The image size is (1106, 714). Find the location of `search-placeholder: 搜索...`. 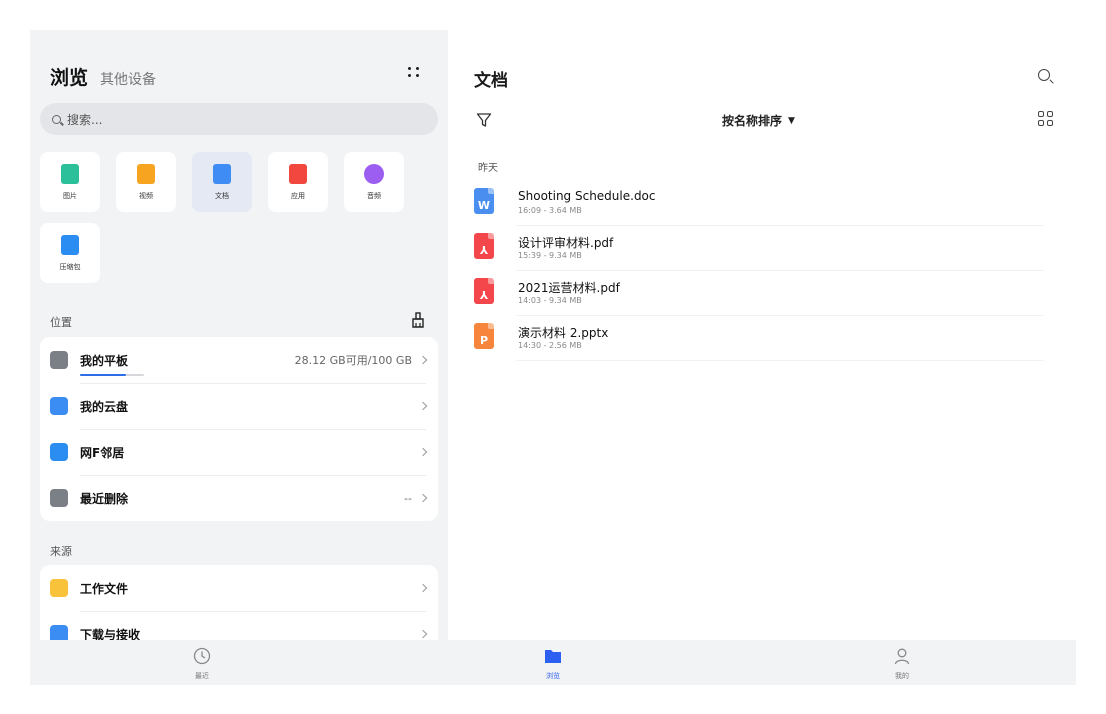

search-placeholder: 搜索... is located at coordinates (85, 119).